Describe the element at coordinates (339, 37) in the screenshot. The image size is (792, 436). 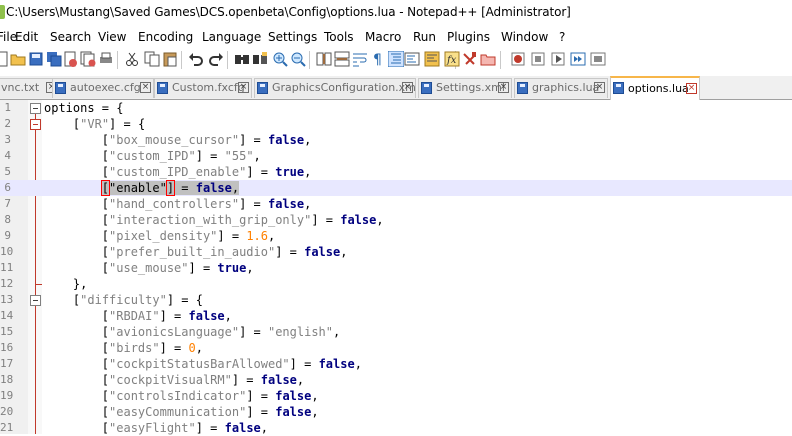
I see `menu-tools: Tools` at that location.